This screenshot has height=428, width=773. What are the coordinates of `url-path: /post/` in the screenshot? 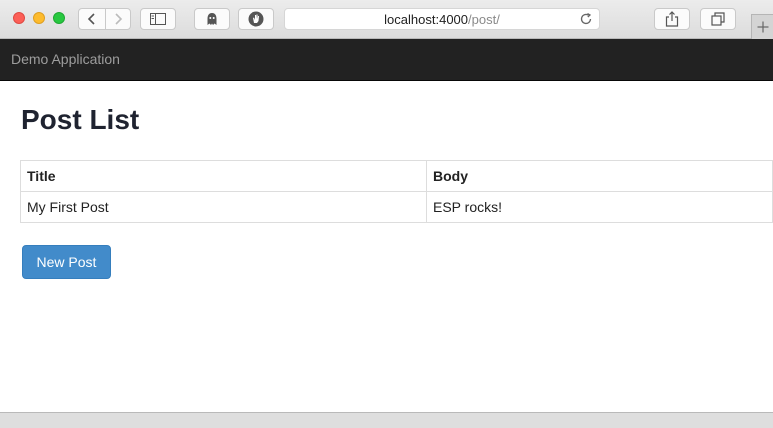 It's located at (484, 19).